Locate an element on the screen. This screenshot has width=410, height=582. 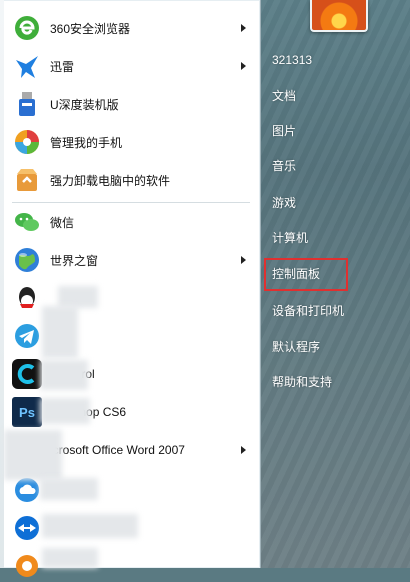
menu-games: 游戏 is located at coordinates (331, 203).